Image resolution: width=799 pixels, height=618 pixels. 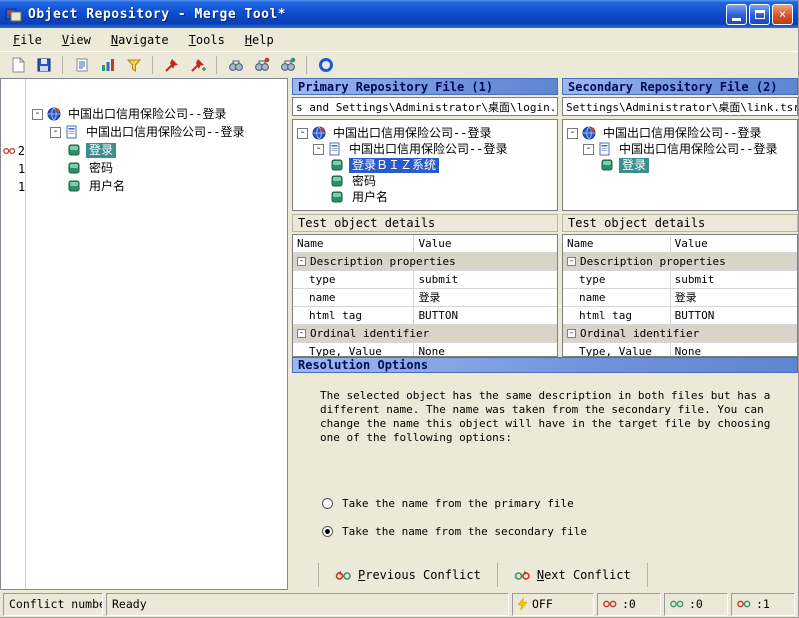 I want to click on next-conflict-button: Next Conflict, so click(x=572, y=575).